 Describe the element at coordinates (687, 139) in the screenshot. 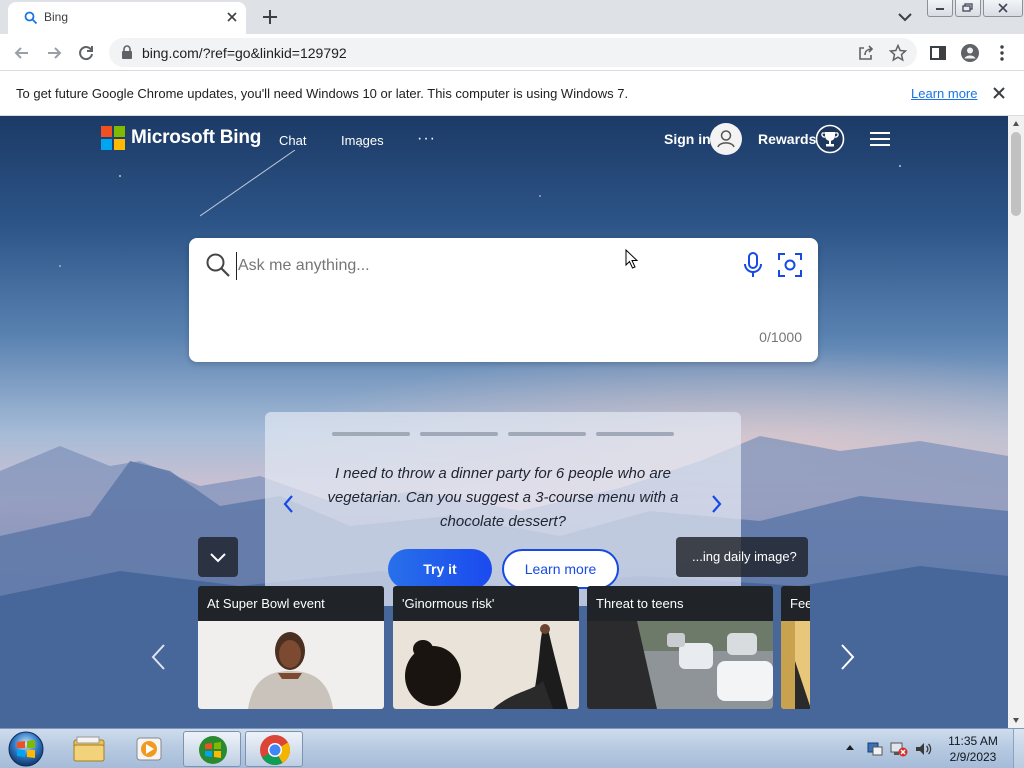

I see `sign-in-link: Sign in` at that location.